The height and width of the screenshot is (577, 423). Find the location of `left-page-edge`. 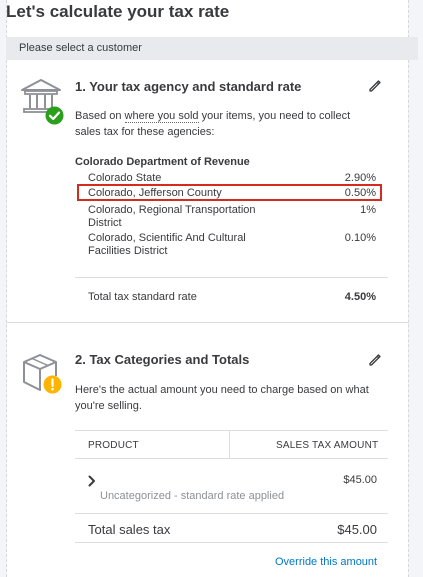

left-page-edge is located at coordinates (3, 288).